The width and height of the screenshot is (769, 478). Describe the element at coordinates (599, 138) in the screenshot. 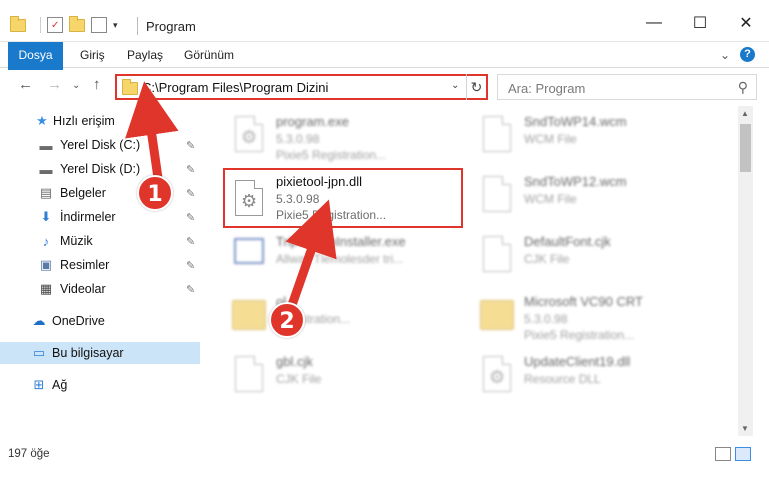

I see `file-item: SndToWP14.wcm WCM File` at that location.